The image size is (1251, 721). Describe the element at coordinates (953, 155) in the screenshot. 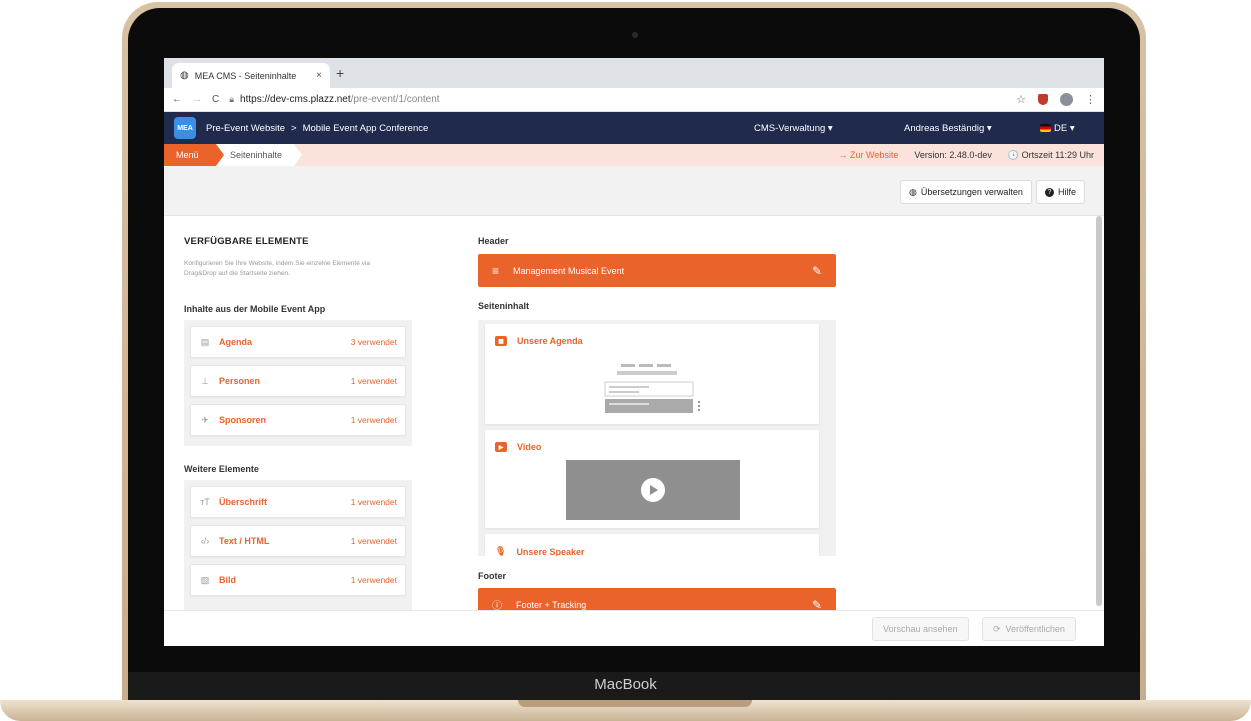

I see `version-label: Version: 2.48.0-dev` at that location.